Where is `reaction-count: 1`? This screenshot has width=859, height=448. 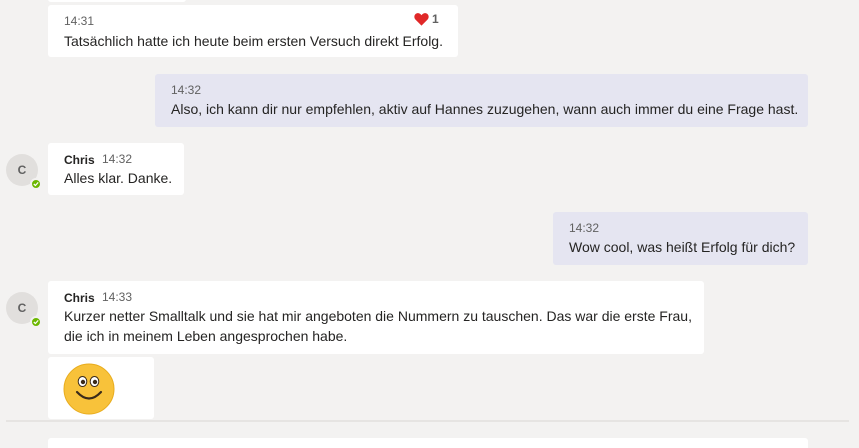 reaction-count: 1 is located at coordinates (435, 19).